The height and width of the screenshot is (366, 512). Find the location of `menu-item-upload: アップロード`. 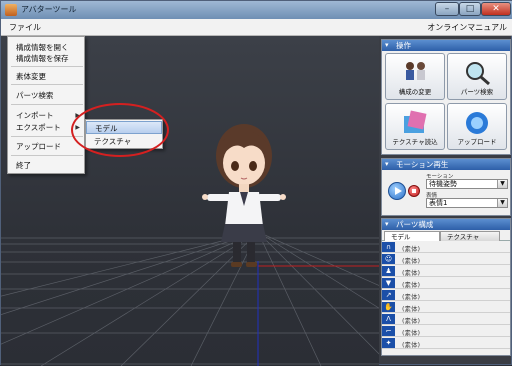

menu-item-upload: アップロード is located at coordinates (38, 146).